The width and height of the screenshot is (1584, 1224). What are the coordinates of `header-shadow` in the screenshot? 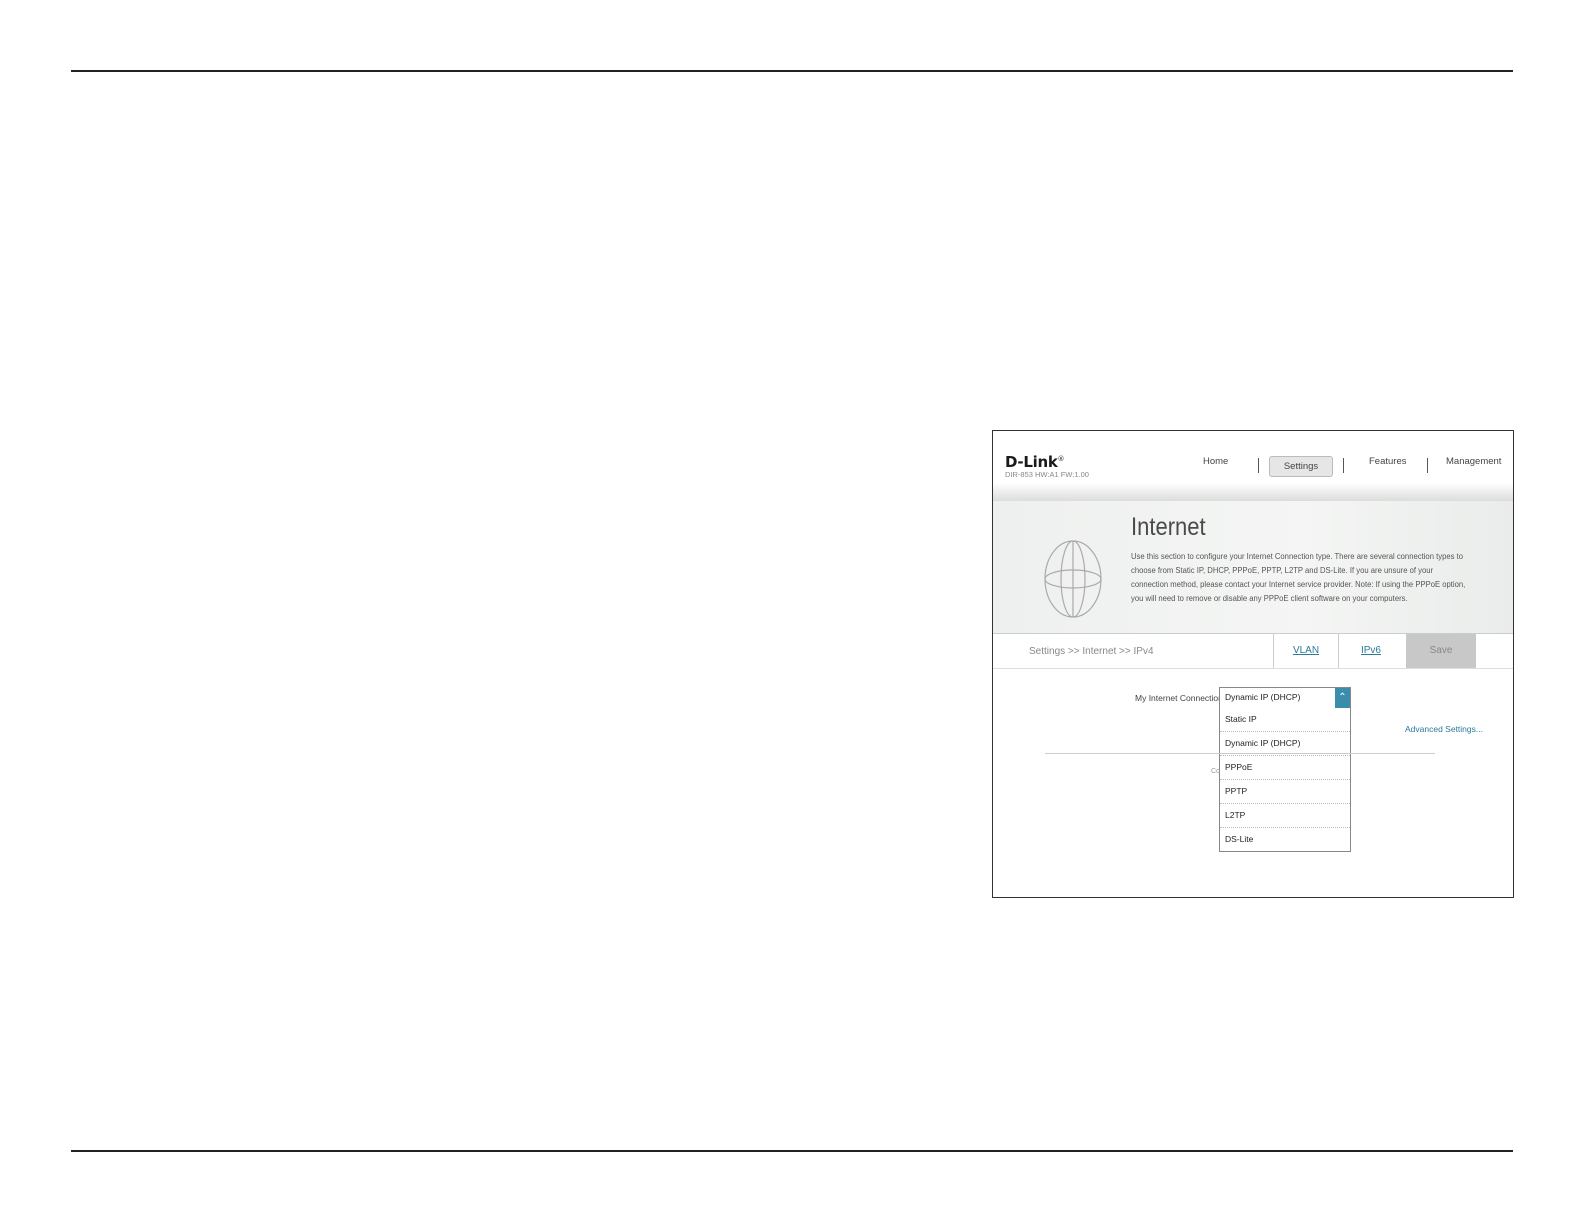 It's located at (1253, 492).